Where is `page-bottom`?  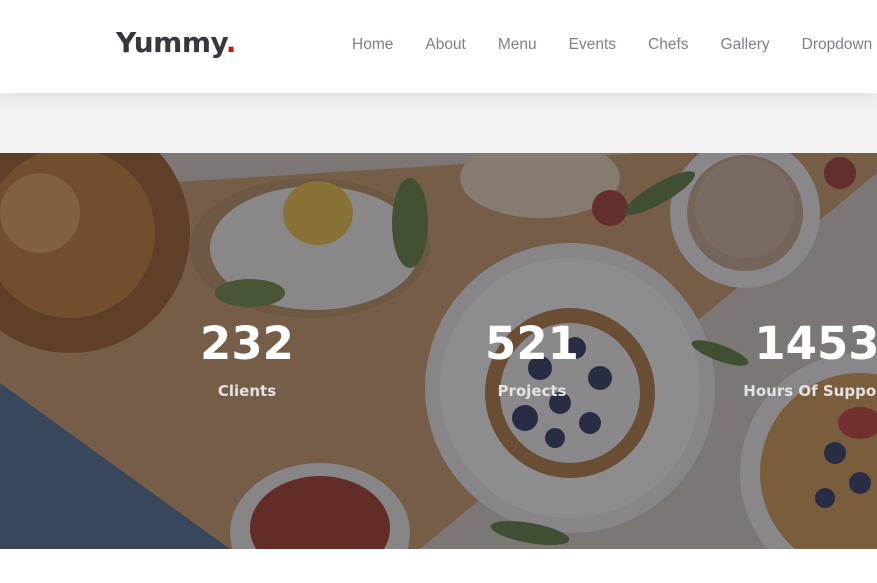 page-bottom is located at coordinates (438, 566).